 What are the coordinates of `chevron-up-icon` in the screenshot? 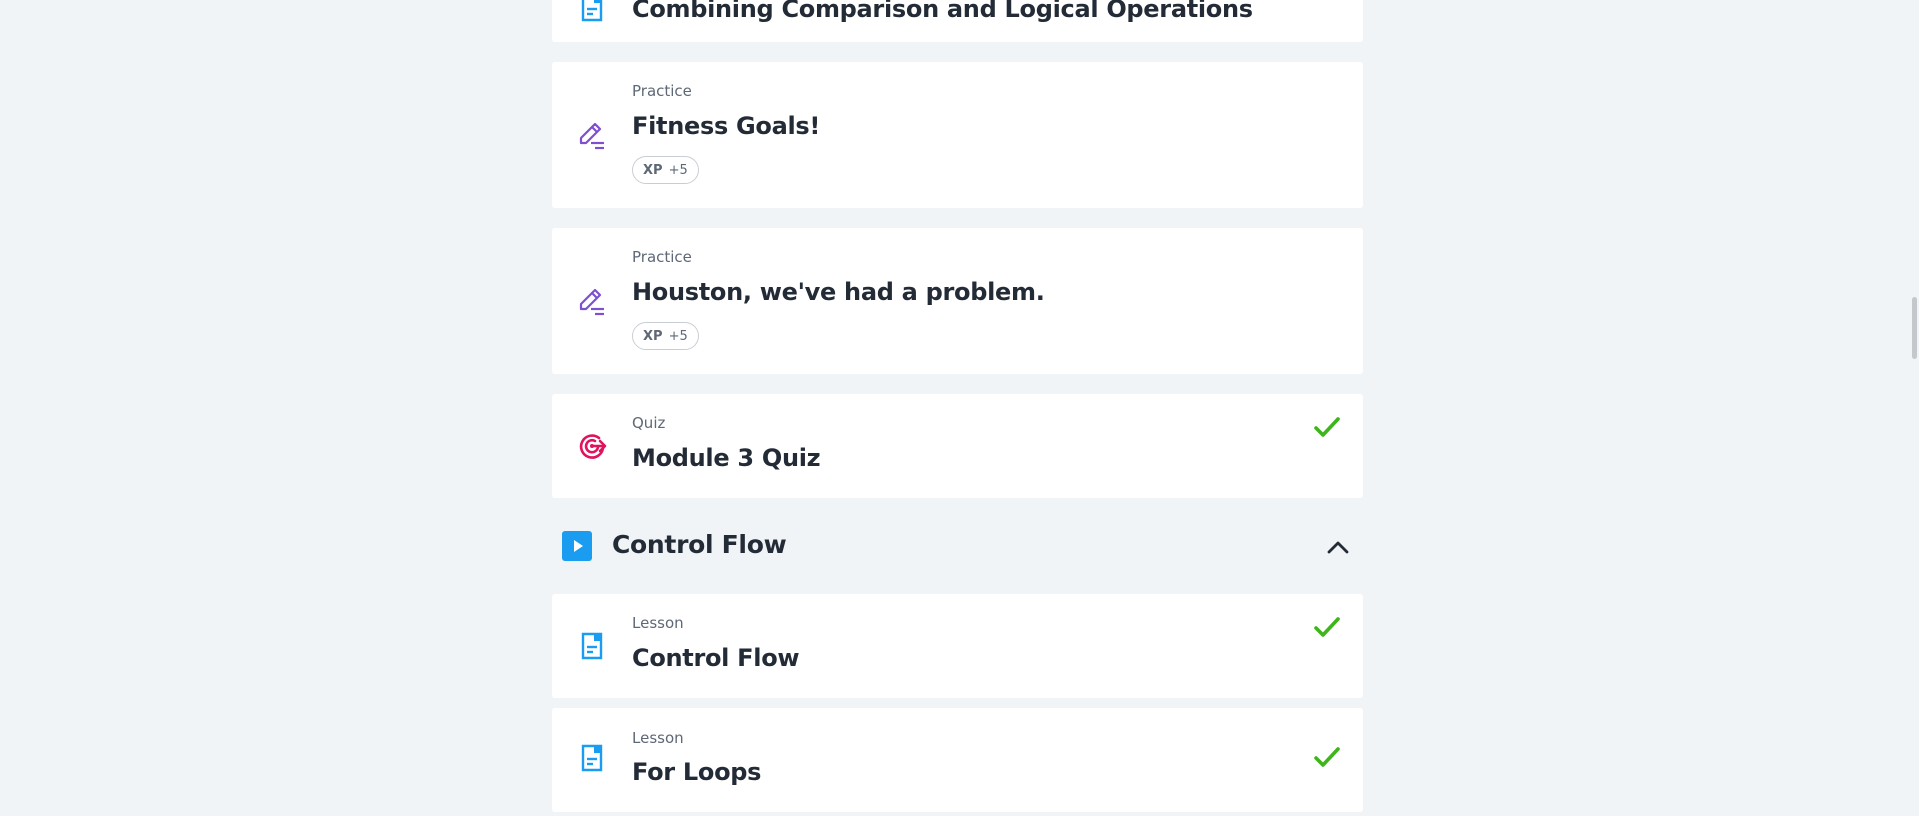 It's located at (1338, 547).